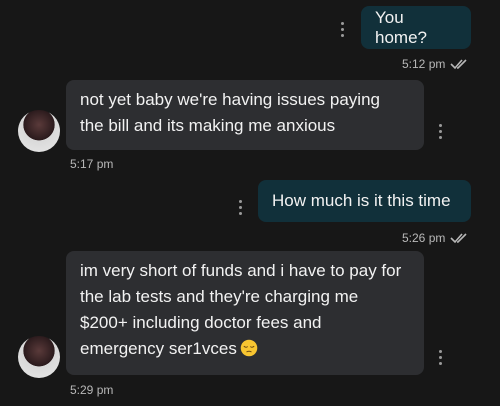 The image size is (500, 406). I want to click on outgoing-message-bubble: You home?, so click(416, 27).